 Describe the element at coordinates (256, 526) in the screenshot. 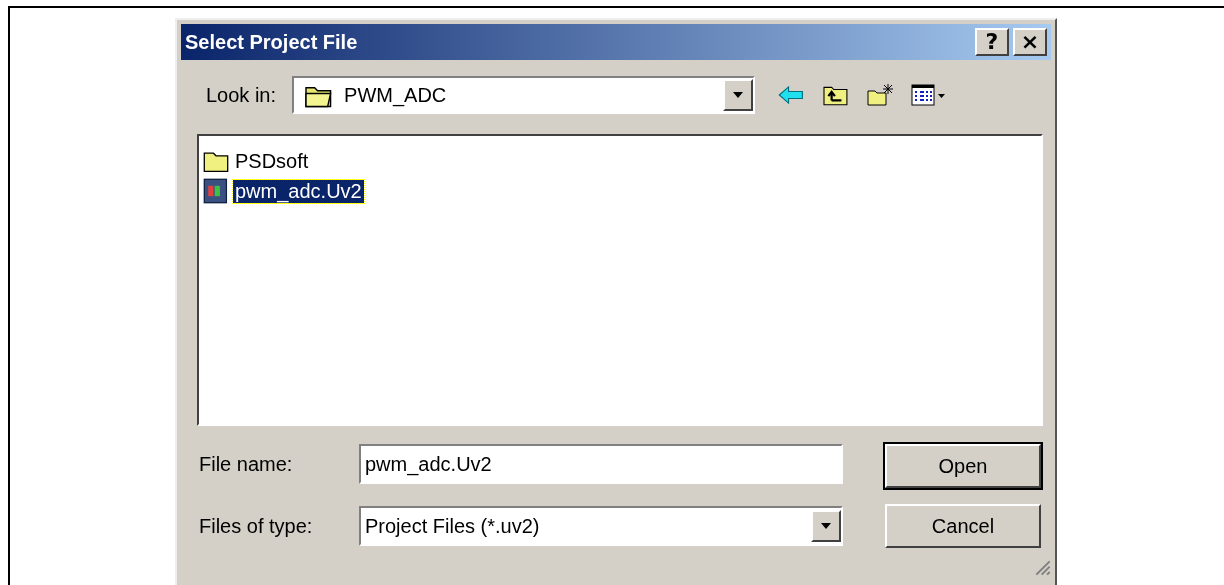

I see `file-type-label: Files of type:` at that location.